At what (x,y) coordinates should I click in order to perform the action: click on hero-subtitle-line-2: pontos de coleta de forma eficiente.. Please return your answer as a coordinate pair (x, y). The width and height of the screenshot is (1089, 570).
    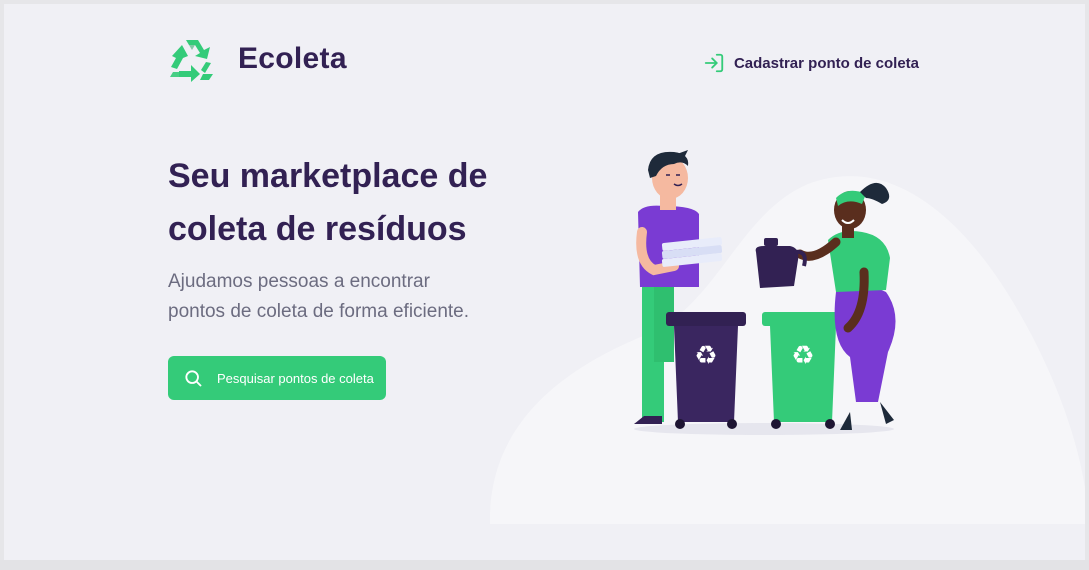
    Looking at the image, I should click on (319, 311).